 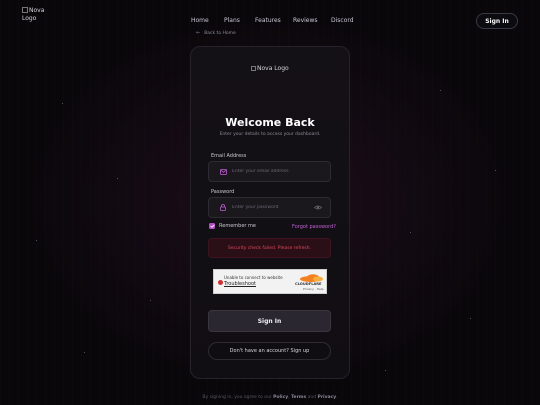 What do you see at coordinates (280, 397) in the screenshot?
I see `footer-policy-link: Policy` at bounding box center [280, 397].